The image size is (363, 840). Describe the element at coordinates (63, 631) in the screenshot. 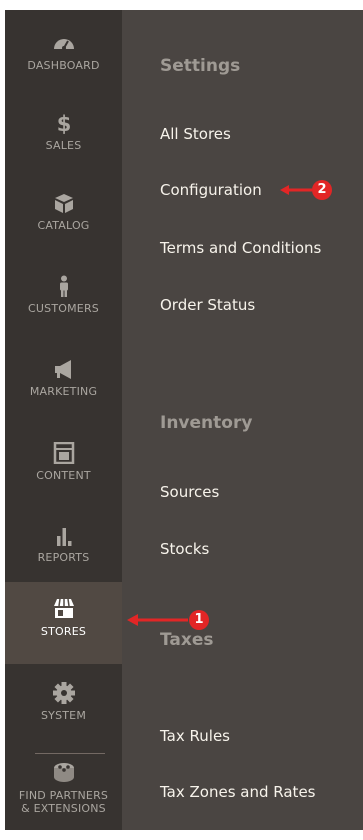

I see `sidebar-item-label: STORES` at that location.